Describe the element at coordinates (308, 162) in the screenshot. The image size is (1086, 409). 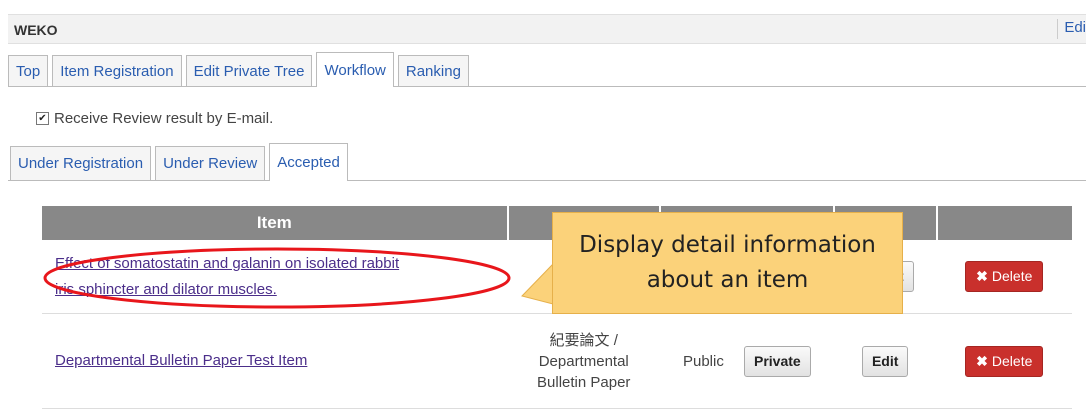
I see `tab-accepted: Accepted` at that location.